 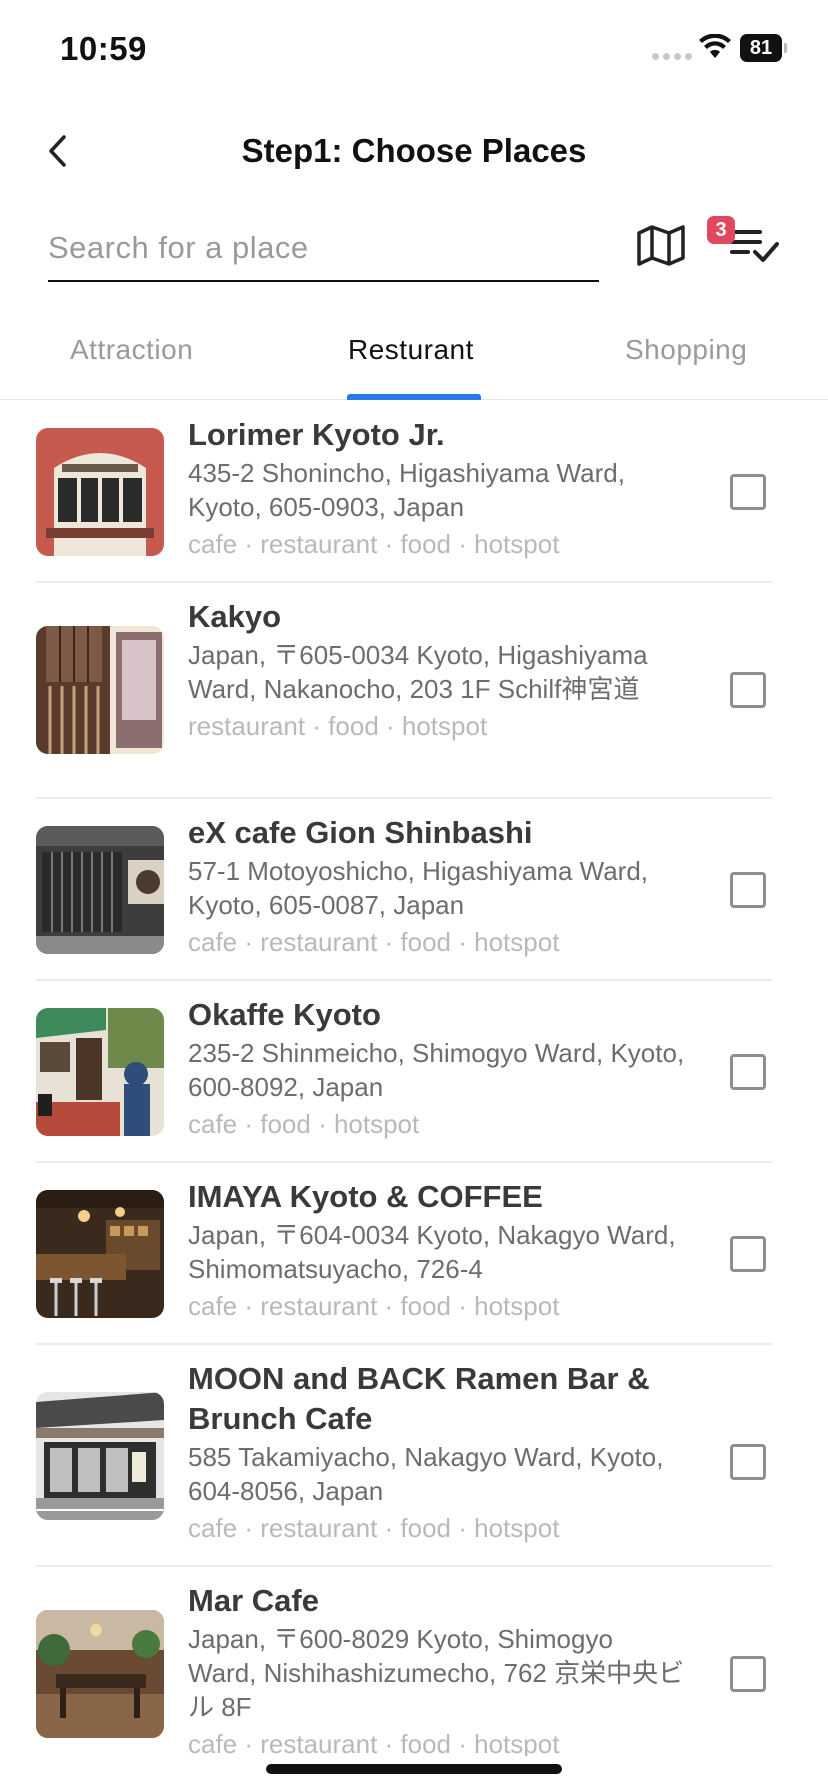 I want to click on search-field, so click(x=323, y=250).